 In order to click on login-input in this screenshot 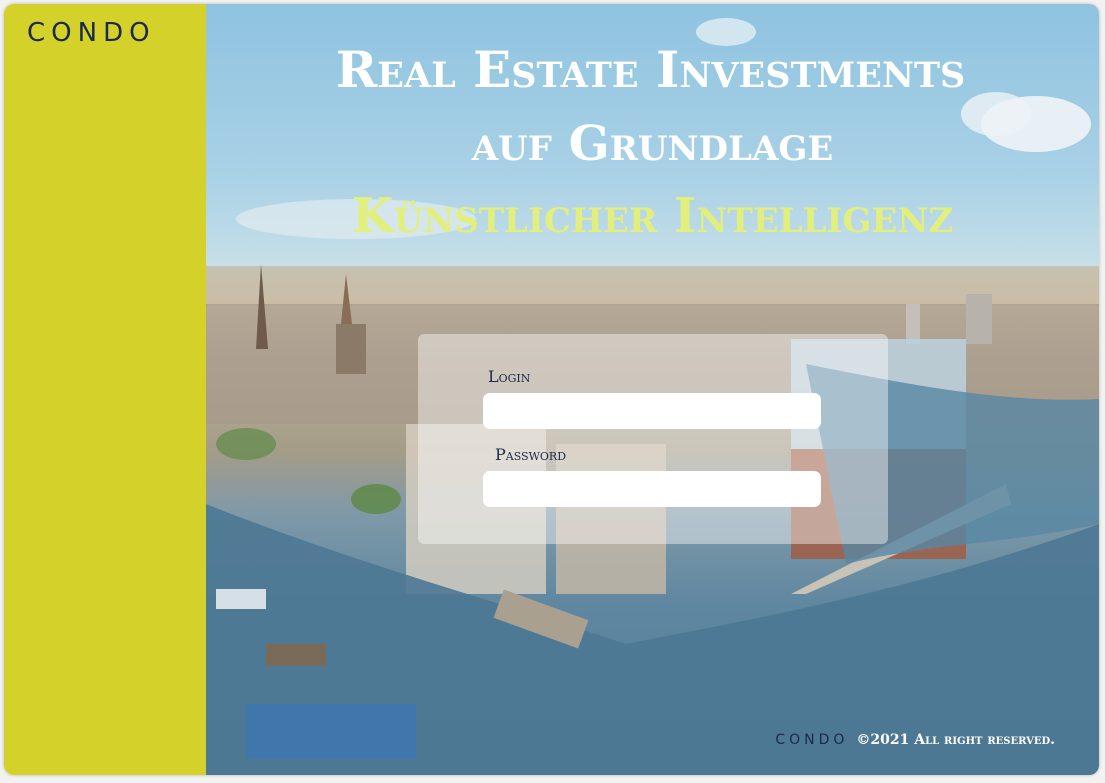, I will do `click(652, 411)`.